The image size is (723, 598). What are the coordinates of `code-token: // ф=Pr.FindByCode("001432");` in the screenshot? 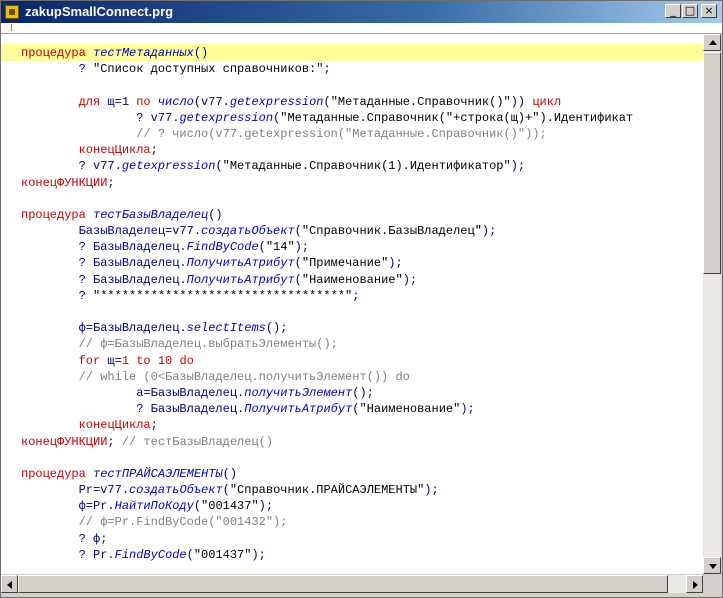 It's located at (154, 522).